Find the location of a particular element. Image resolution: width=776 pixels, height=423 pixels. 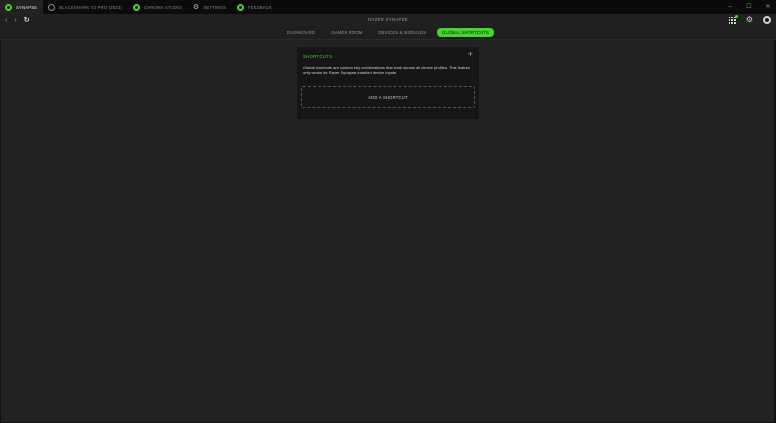

tab-feedback: FEEDBACK is located at coordinates (255, 7).